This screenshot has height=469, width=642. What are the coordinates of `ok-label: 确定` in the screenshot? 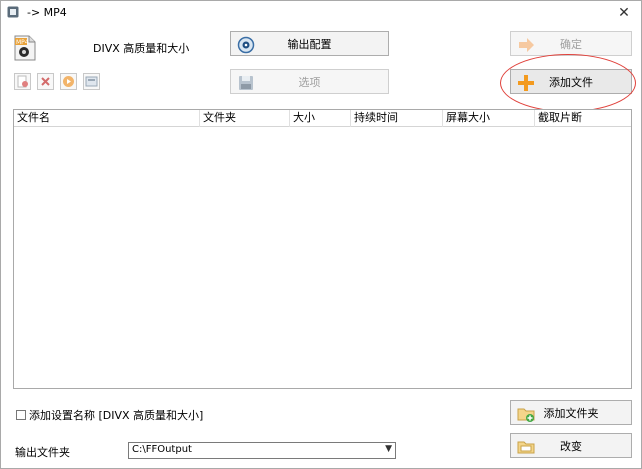 It's located at (571, 44).